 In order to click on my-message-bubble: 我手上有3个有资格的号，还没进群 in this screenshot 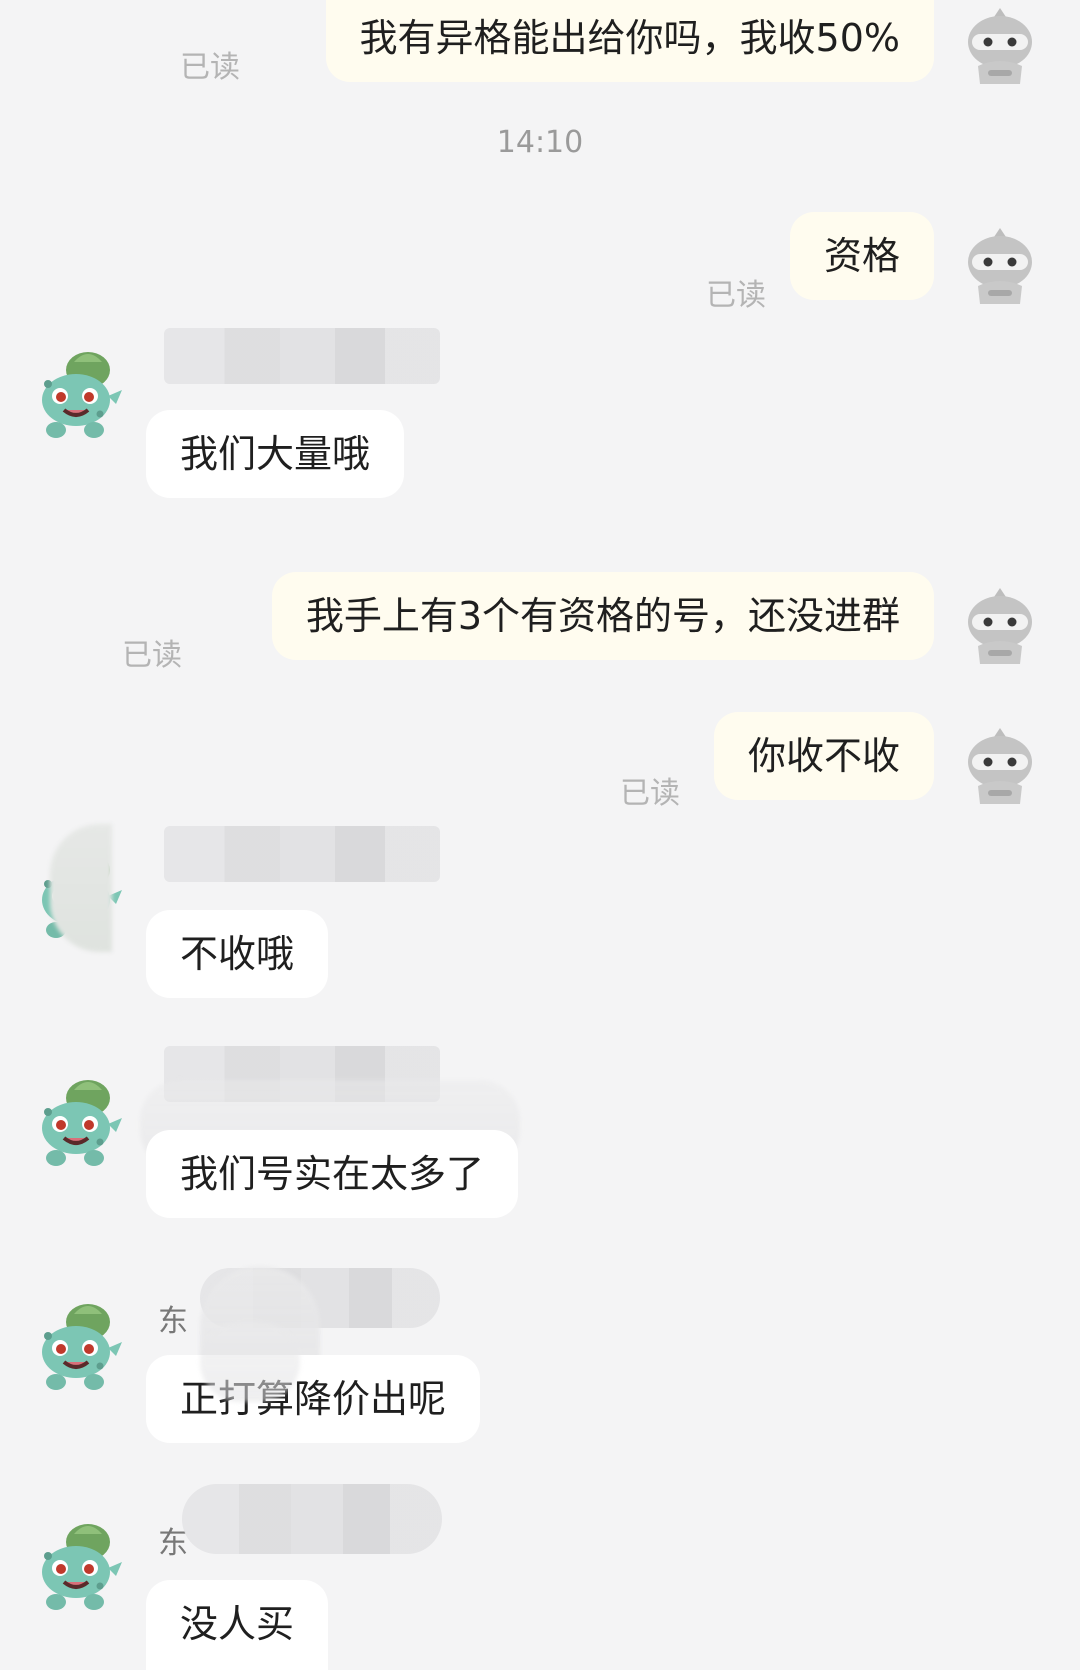, I will do `click(602, 616)`.